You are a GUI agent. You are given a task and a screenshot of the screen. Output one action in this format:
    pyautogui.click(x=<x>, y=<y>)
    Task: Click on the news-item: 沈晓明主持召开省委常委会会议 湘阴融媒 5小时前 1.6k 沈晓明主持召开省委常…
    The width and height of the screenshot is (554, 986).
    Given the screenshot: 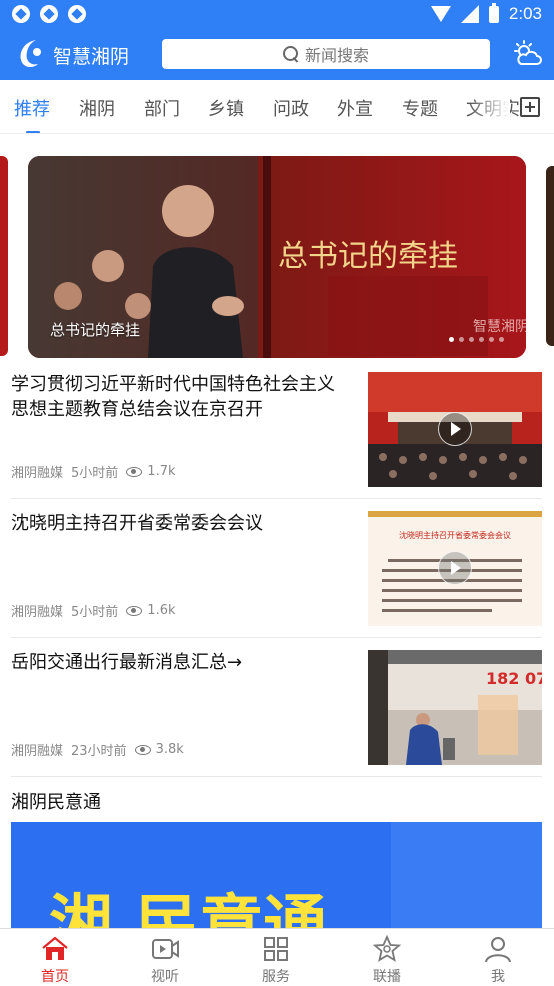 What is the action you would take?
    pyautogui.click(x=277, y=568)
    